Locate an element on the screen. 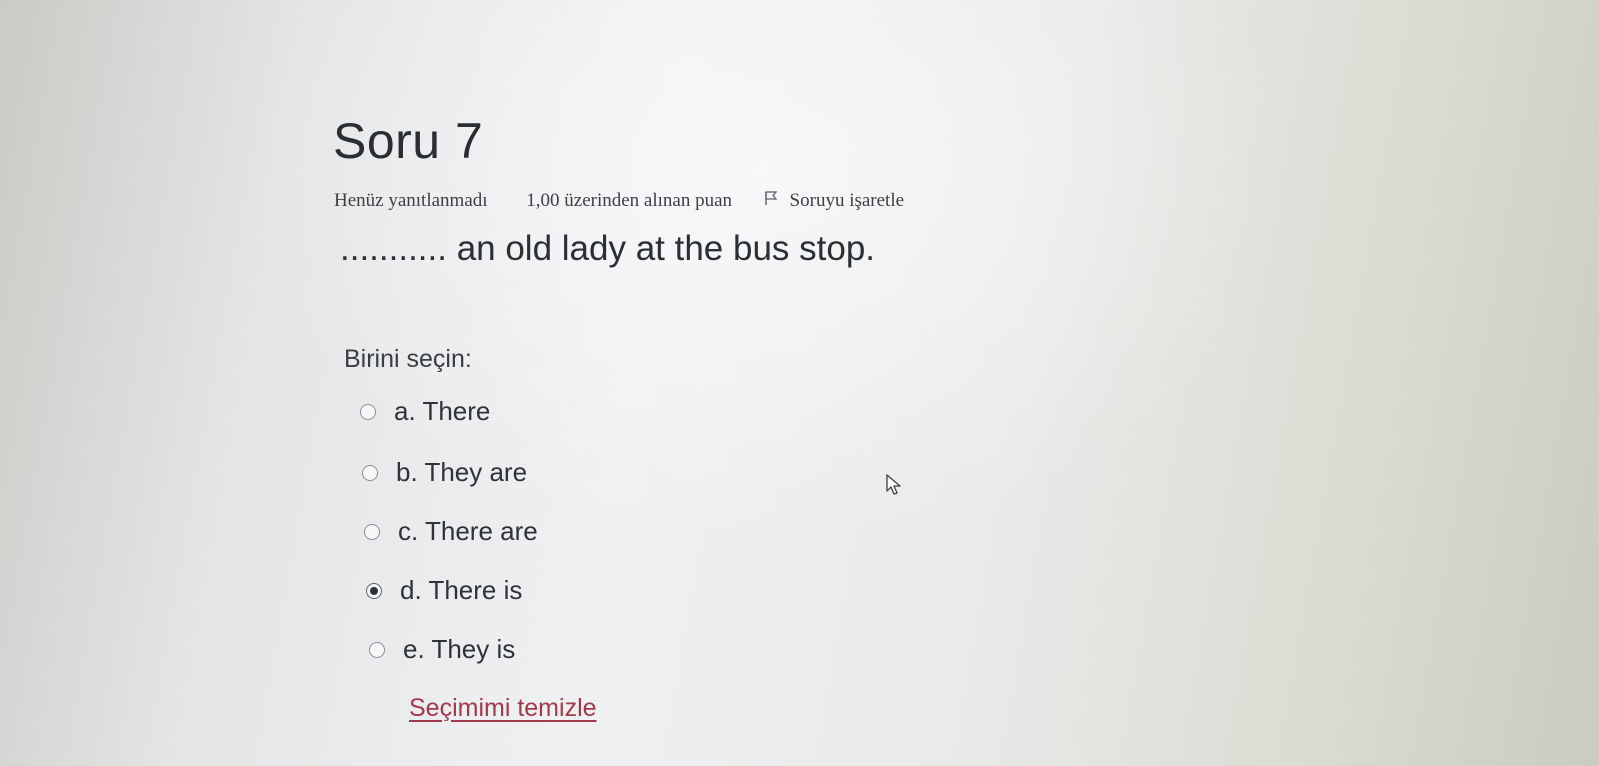 The height and width of the screenshot is (766, 1599). option-b: b. They are is located at coordinates (444, 472).